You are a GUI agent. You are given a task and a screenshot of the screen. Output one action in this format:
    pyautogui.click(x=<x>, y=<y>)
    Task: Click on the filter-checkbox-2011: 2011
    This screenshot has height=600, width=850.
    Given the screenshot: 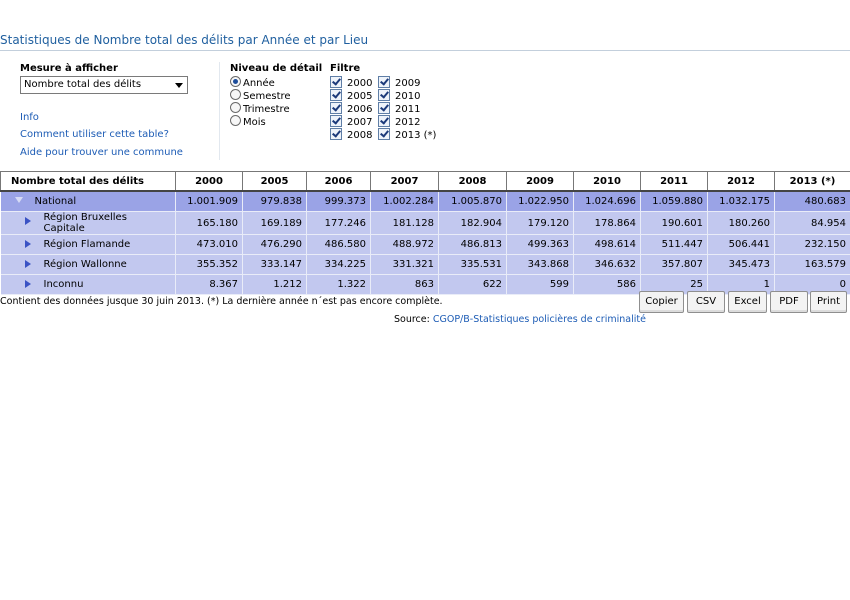 What is the action you would take?
    pyautogui.click(x=399, y=108)
    